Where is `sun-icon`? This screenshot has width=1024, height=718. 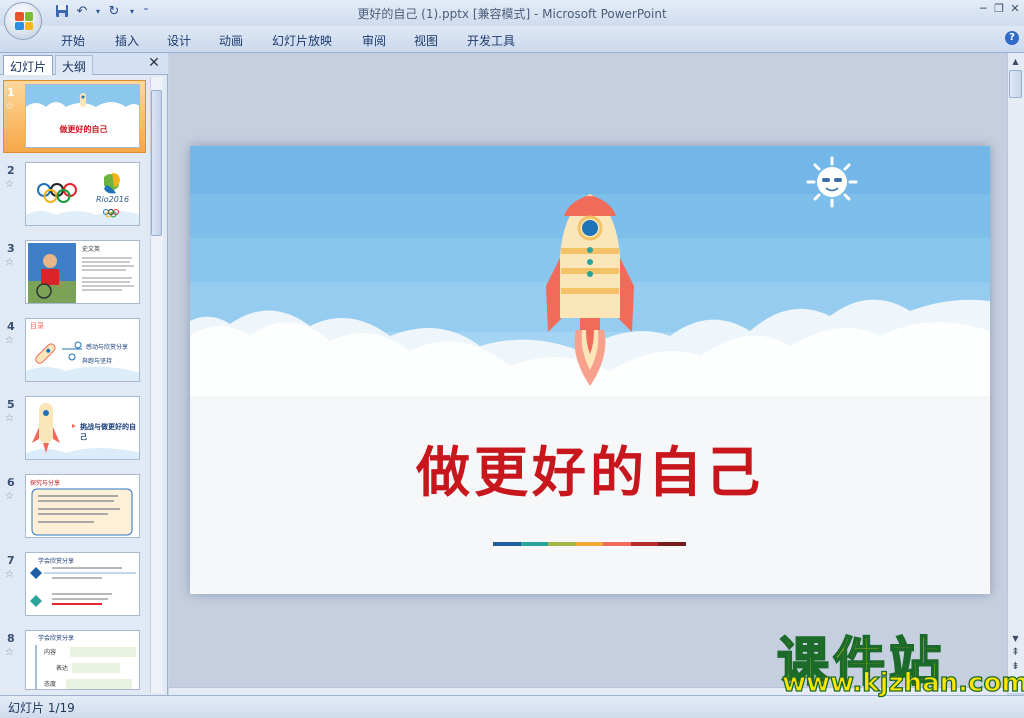 sun-icon is located at coordinates (832, 182).